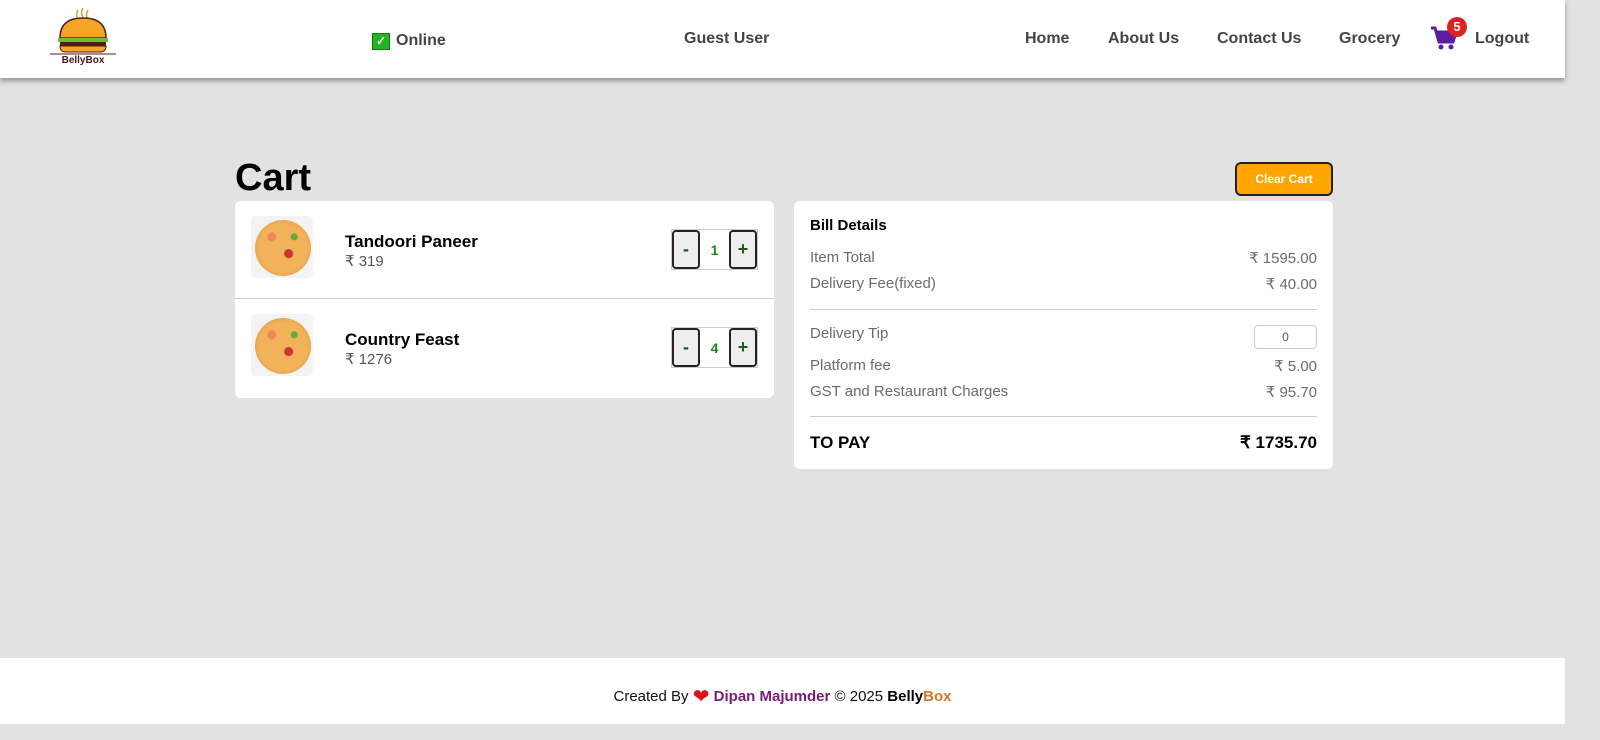 This screenshot has height=740, width=1600. What do you see at coordinates (1283, 258) in the screenshot?
I see `value: ₹ 1595.00` at bounding box center [1283, 258].